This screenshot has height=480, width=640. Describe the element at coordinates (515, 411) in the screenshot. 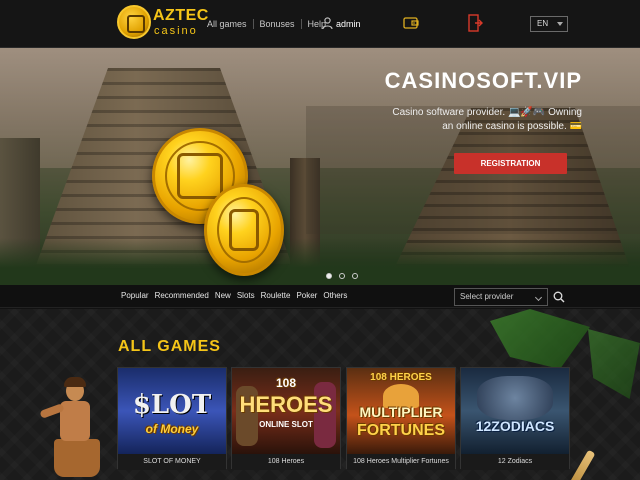

I see `game-thumbnail: 12ZODIACS` at that location.